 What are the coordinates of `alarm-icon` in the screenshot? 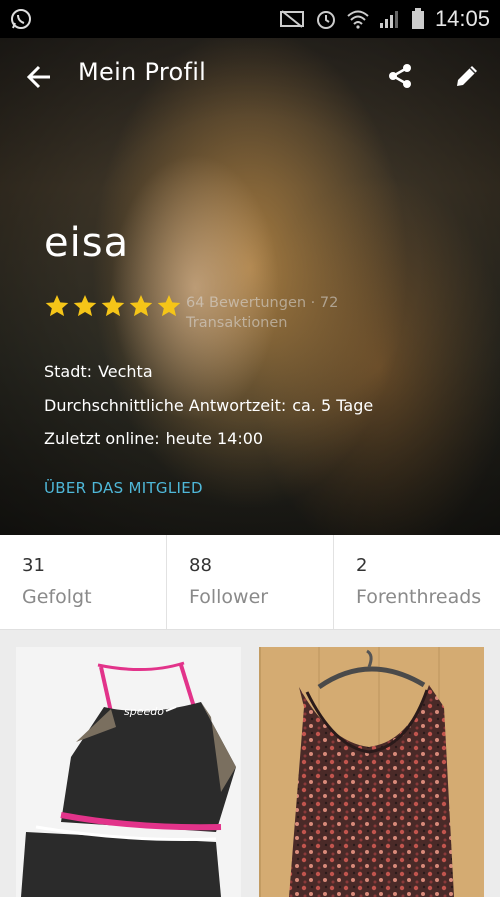 It's located at (326, 19).